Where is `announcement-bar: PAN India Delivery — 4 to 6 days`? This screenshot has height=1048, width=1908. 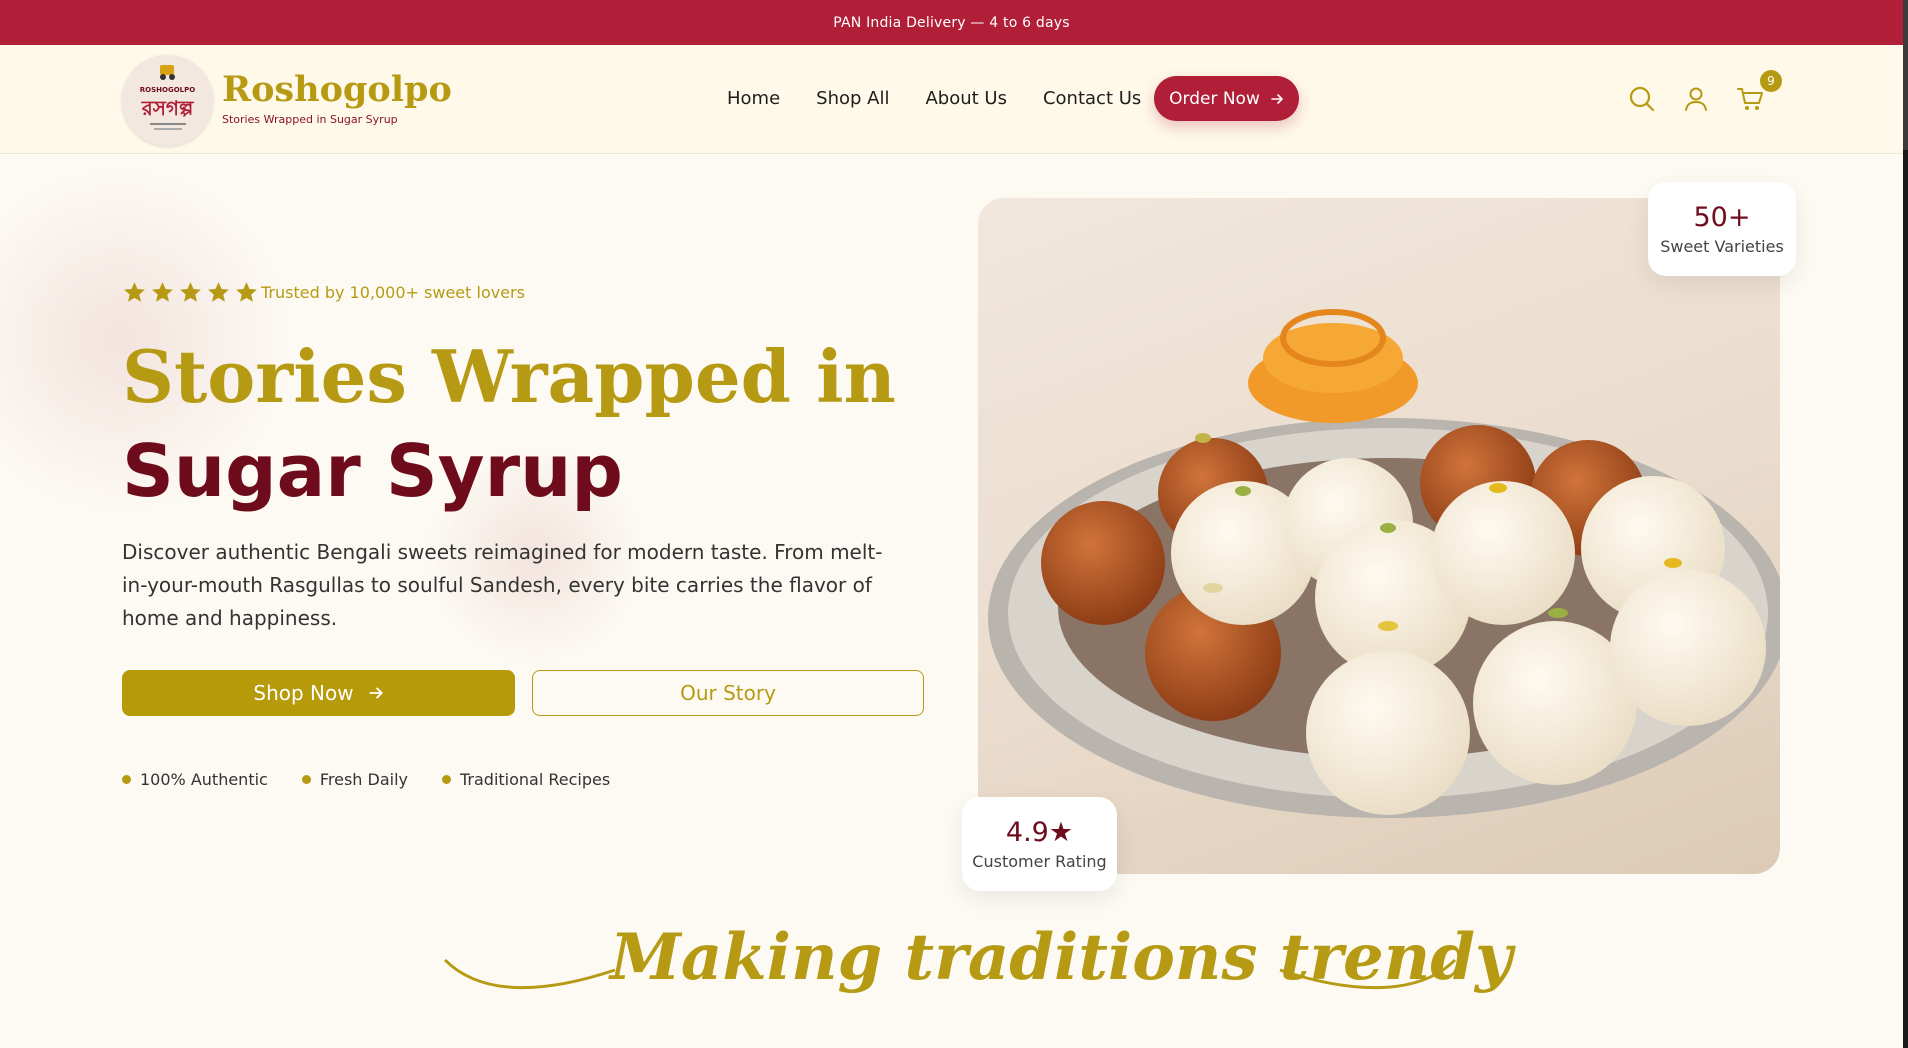 announcement-bar: PAN India Delivery — 4 to 6 days is located at coordinates (951, 22).